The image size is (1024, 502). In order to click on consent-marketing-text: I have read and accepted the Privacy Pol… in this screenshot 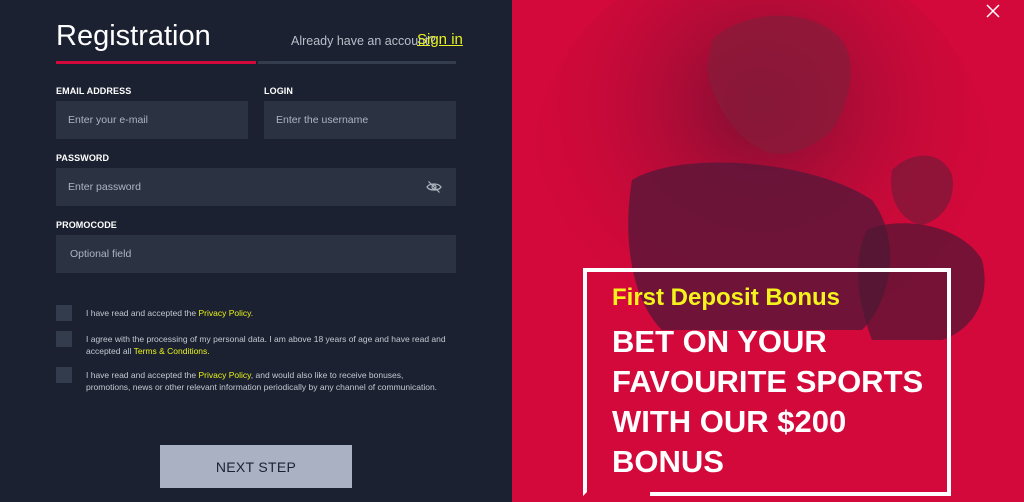, I will do `click(266, 381)`.